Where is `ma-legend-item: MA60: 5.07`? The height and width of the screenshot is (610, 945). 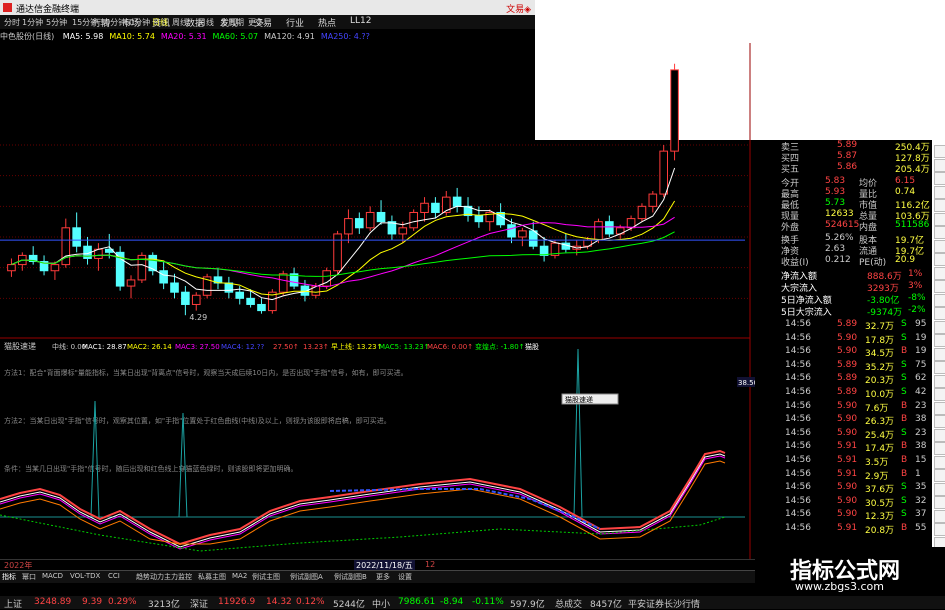
ma-legend-item: MA60: 5.07 is located at coordinates (235, 36).